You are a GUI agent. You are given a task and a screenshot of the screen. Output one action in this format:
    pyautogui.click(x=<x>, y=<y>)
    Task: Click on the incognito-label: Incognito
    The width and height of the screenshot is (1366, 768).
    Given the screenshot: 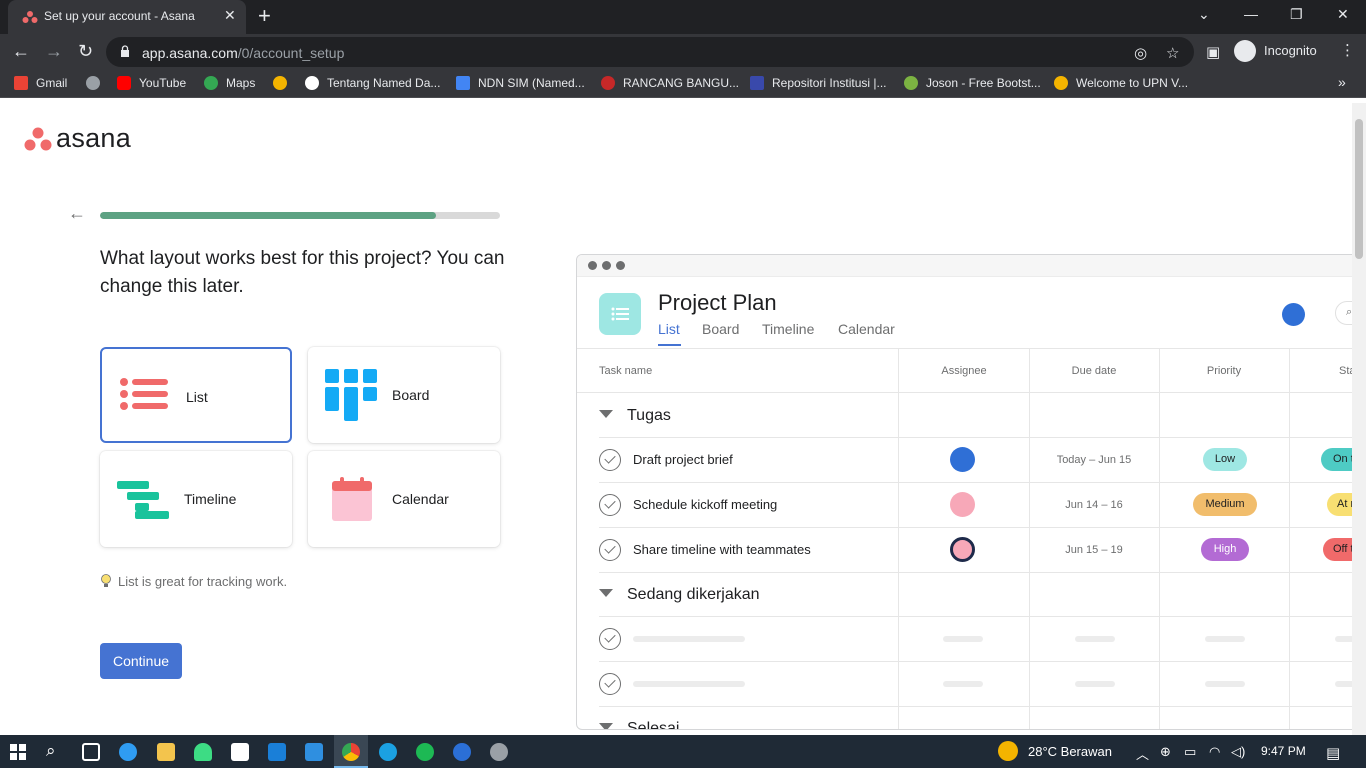 What is the action you would take?
    pyautogui.click(x=1290, y=50)
    